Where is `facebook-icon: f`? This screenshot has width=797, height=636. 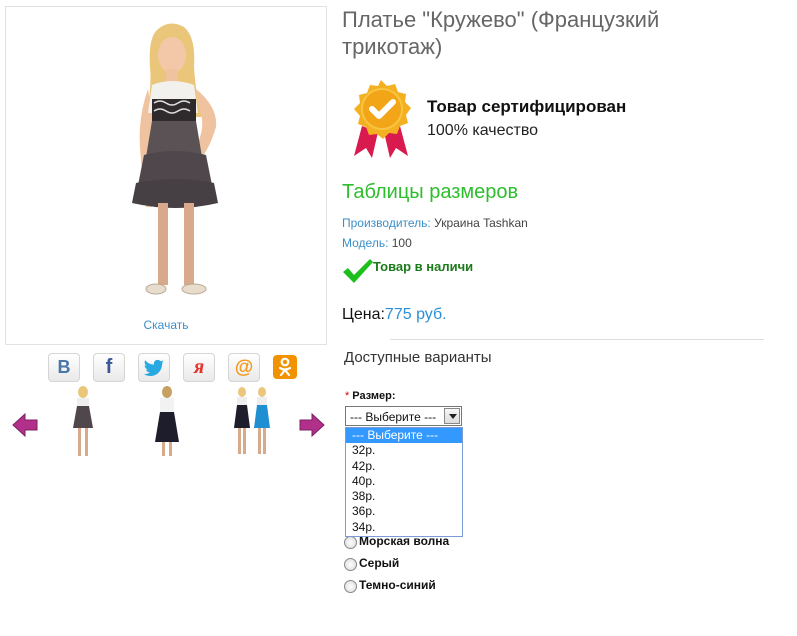 facebook-icon: f is located at coordinates (109, 367).